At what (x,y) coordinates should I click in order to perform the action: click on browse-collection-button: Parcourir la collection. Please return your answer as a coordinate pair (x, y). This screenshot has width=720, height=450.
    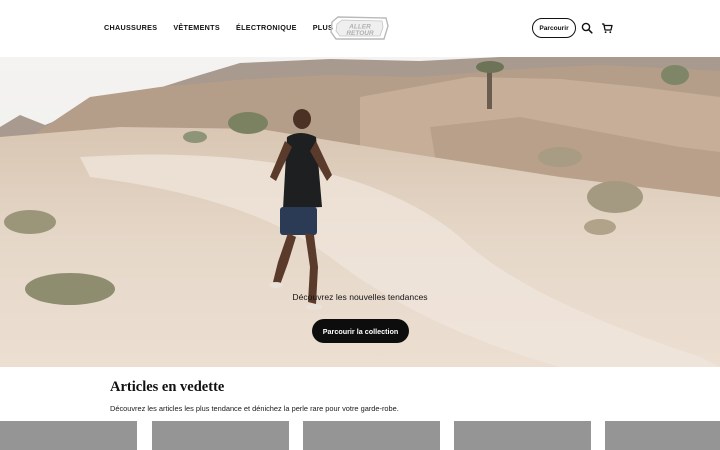
    Looking at the image, I should click on (360, 331).